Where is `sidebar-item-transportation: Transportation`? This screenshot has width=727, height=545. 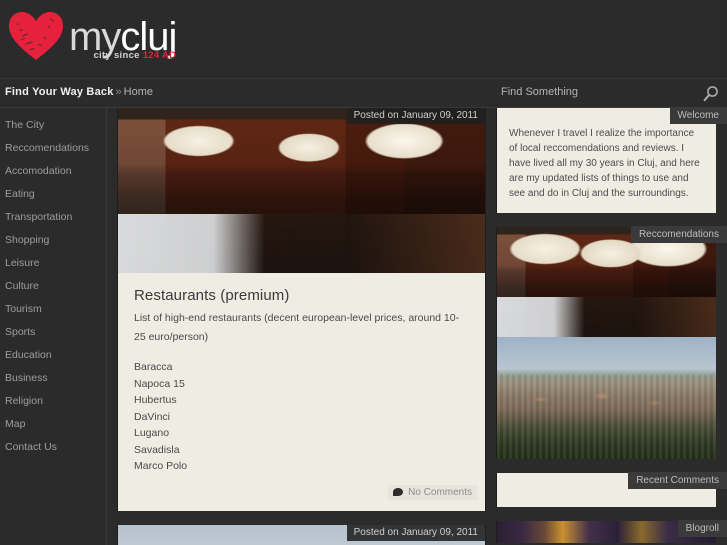
sidebar-item-transportation: Transportation is located at coordinates (53, 217).